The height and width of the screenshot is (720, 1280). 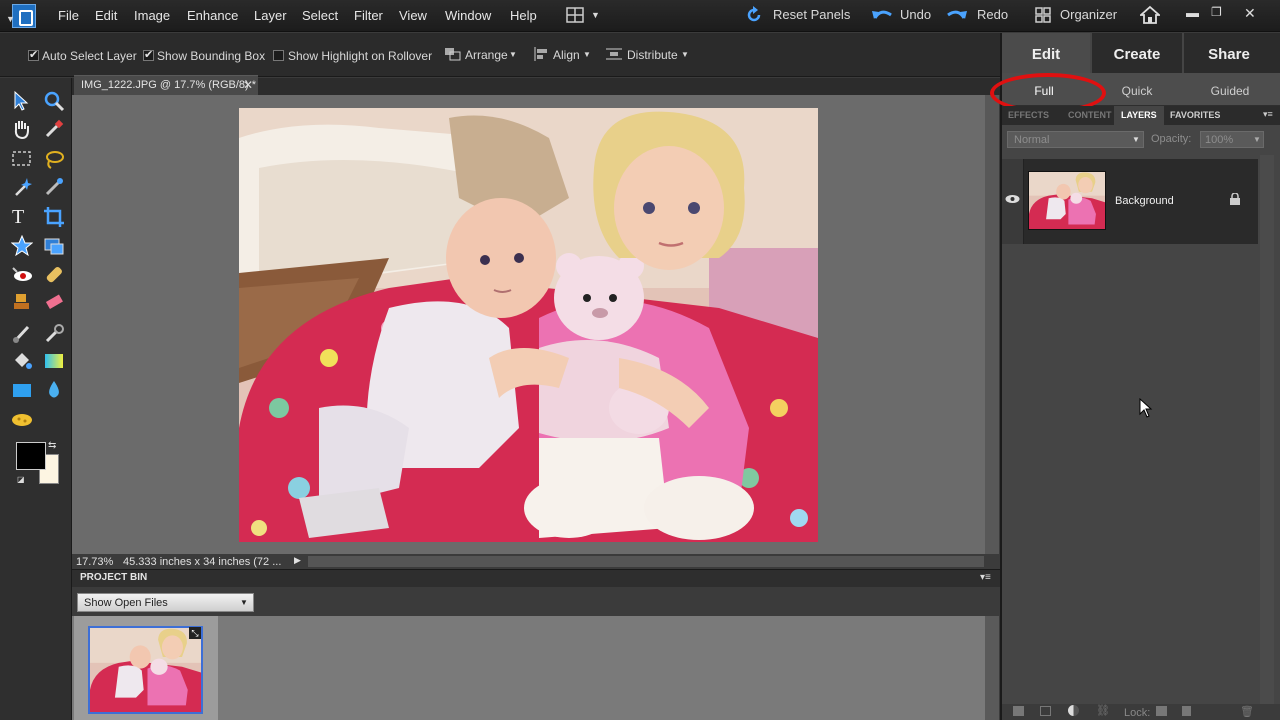 What do you see at coordinates (646, 561) in the screenshot?
I see `canvas-horizontal-scrollbar` at bounding box center [646, 561].